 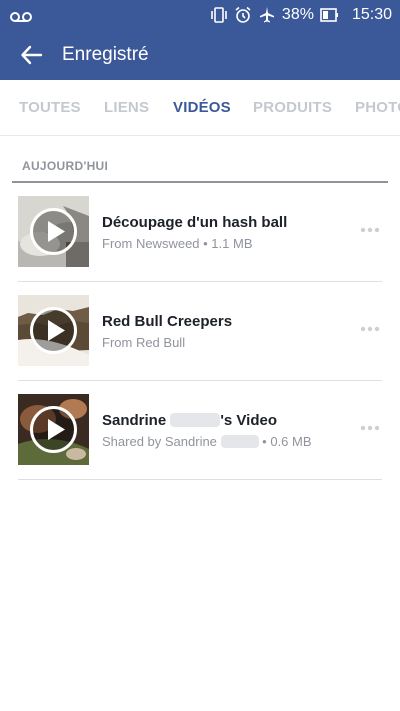 I want to click on battery-icon, so click(x=329, y=15).